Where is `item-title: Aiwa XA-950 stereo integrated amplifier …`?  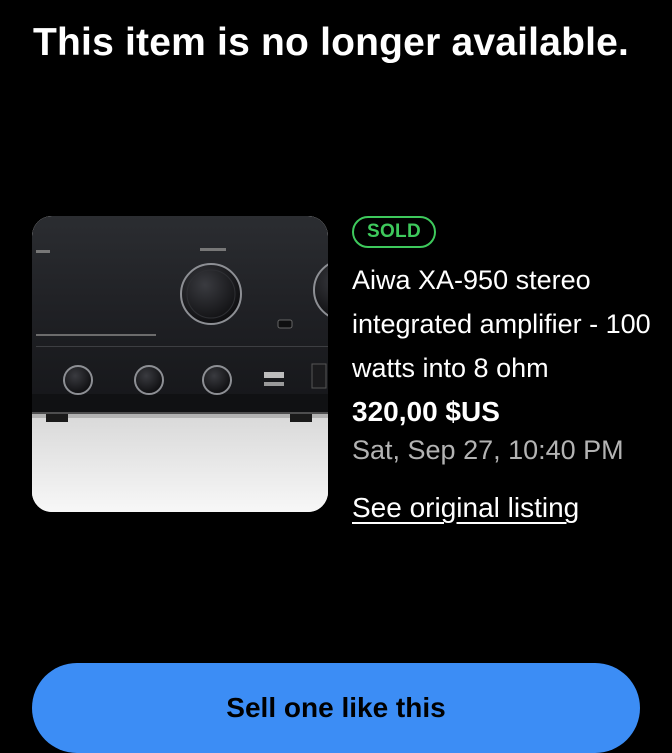
item-title: Aiwa XA-950 stereo integrated amplifier … is located at coordinates (502, 324).